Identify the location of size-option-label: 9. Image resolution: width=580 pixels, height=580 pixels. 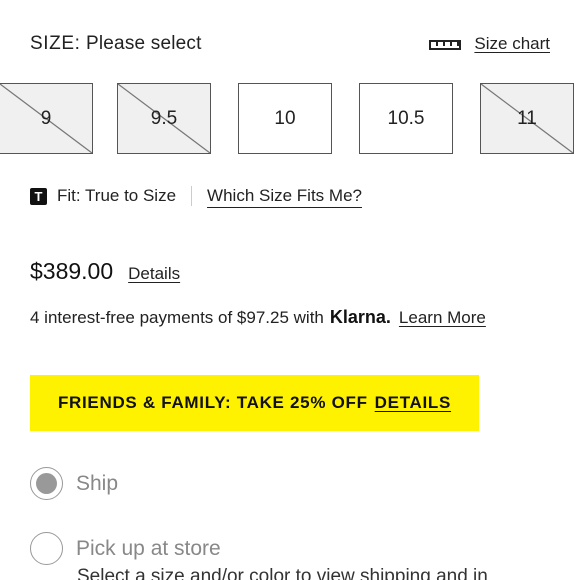
(46, 118).